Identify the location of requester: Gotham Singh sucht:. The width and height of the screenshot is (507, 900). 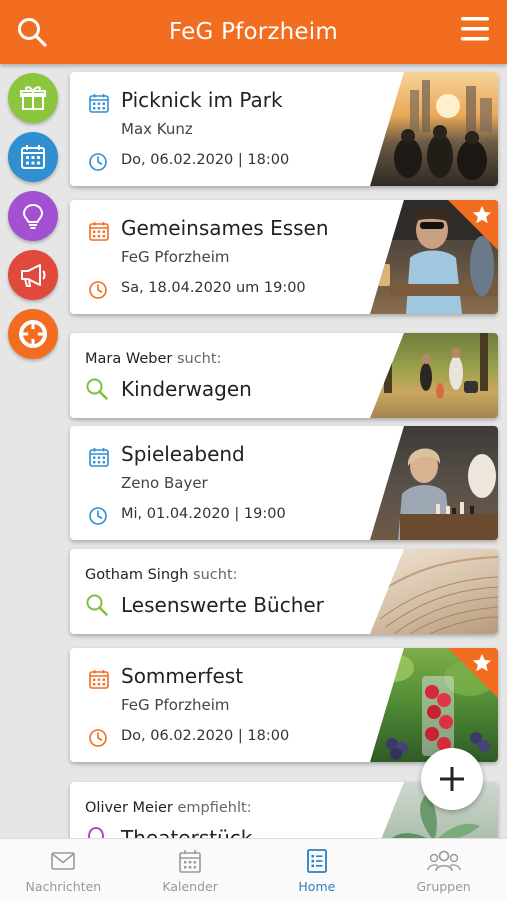
(161, 575).